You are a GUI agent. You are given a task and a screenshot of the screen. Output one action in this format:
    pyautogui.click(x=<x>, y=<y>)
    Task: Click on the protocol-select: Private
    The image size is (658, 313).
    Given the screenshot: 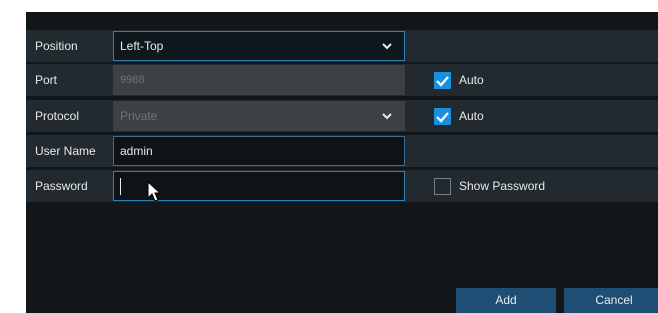 What is the action you would take?
    pyautogui.click(x=259, y=116)
    